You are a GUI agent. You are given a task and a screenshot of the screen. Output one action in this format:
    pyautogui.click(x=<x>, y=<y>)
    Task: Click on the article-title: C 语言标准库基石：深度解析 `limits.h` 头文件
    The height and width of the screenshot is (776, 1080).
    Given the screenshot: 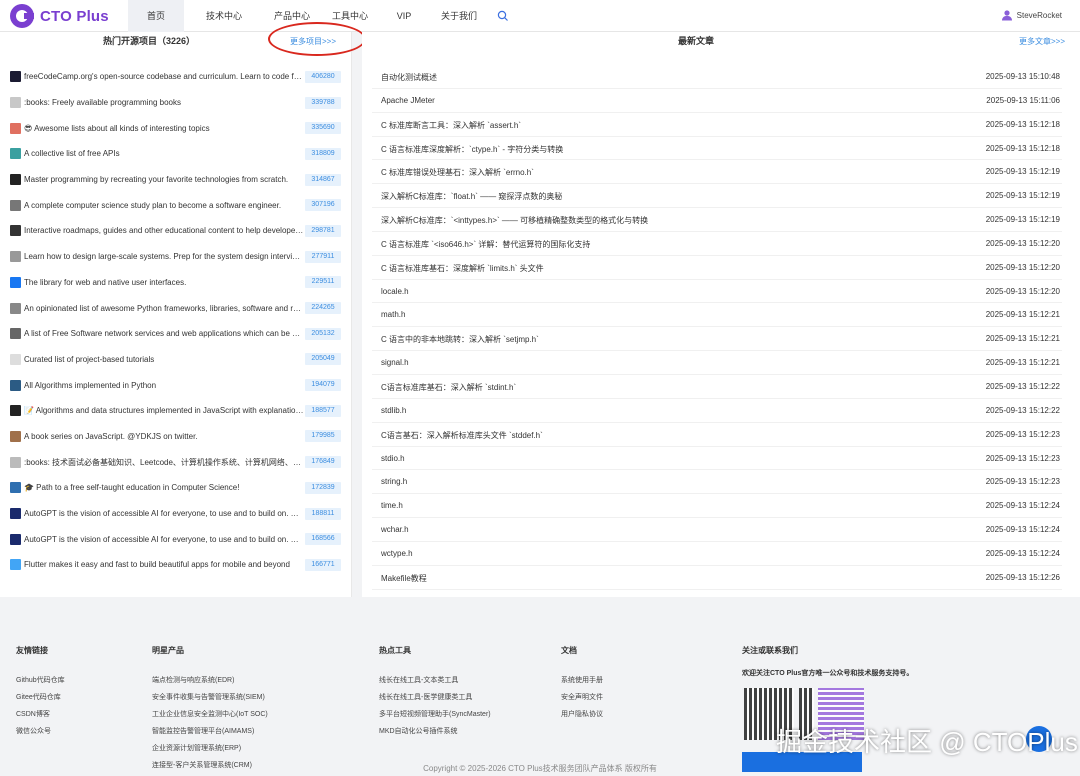 What is the action you would take?
    pyautogui.click(x=462, y=268)
    